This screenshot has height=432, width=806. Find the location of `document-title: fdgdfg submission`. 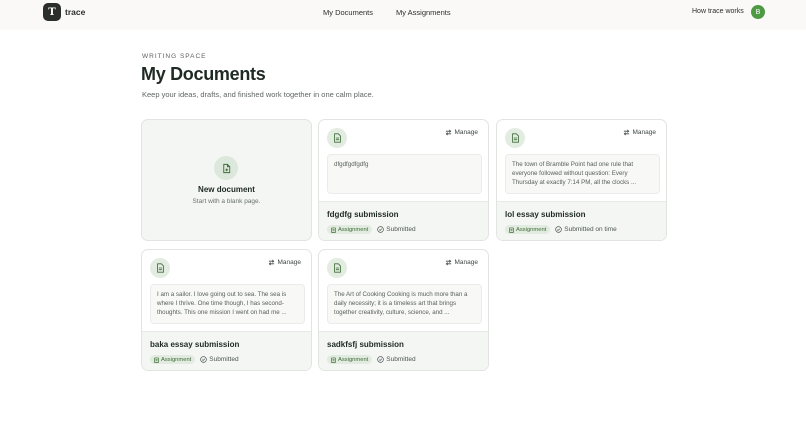

document-title: fdgdfg submission is located at coordinates (363, 214).